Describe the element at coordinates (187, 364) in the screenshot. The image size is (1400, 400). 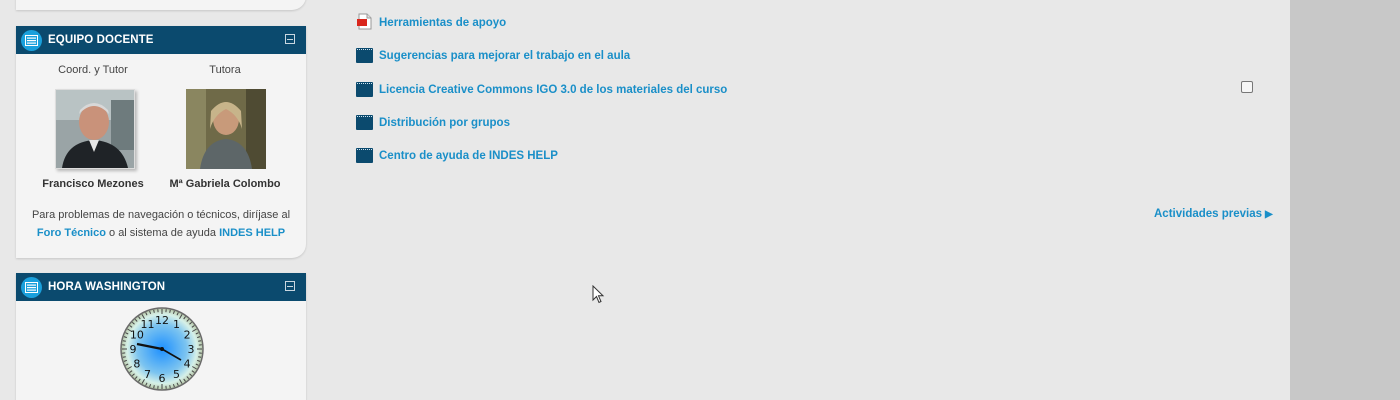
I see `clock-number: 4` at that location.